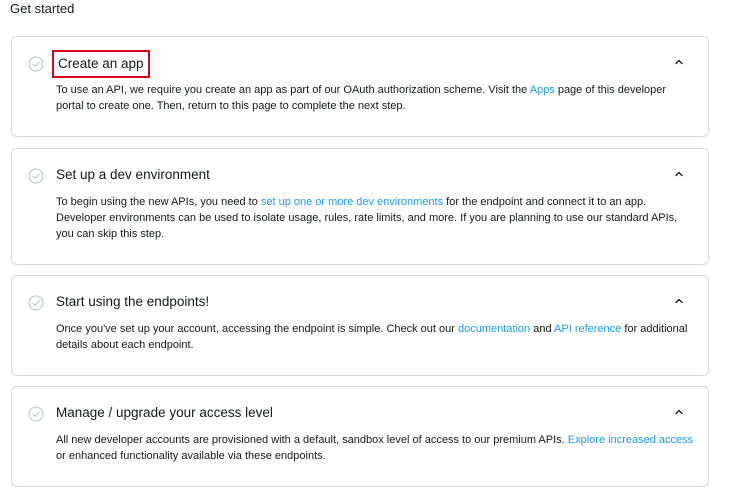  Describe the element at coordinates (542, 90) in the screenshot. I see `apps-link: Apps` at that location.